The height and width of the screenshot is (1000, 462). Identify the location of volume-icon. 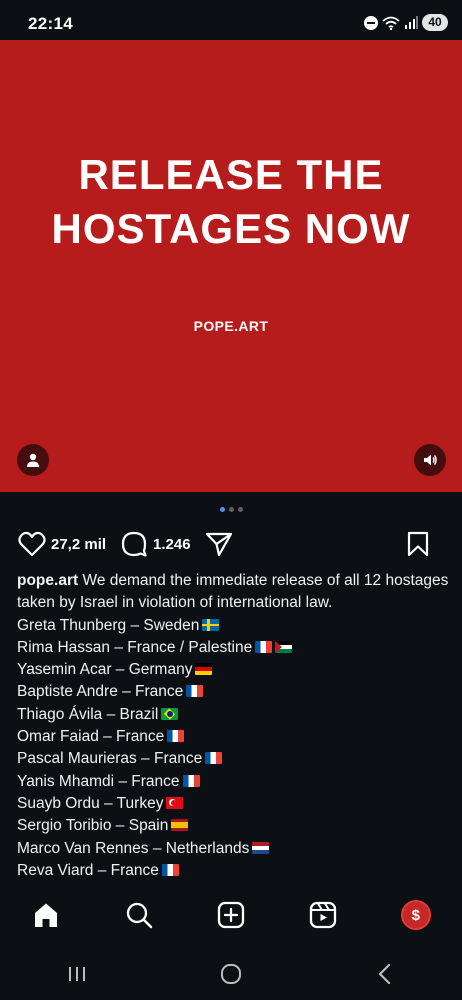
(430, 460).